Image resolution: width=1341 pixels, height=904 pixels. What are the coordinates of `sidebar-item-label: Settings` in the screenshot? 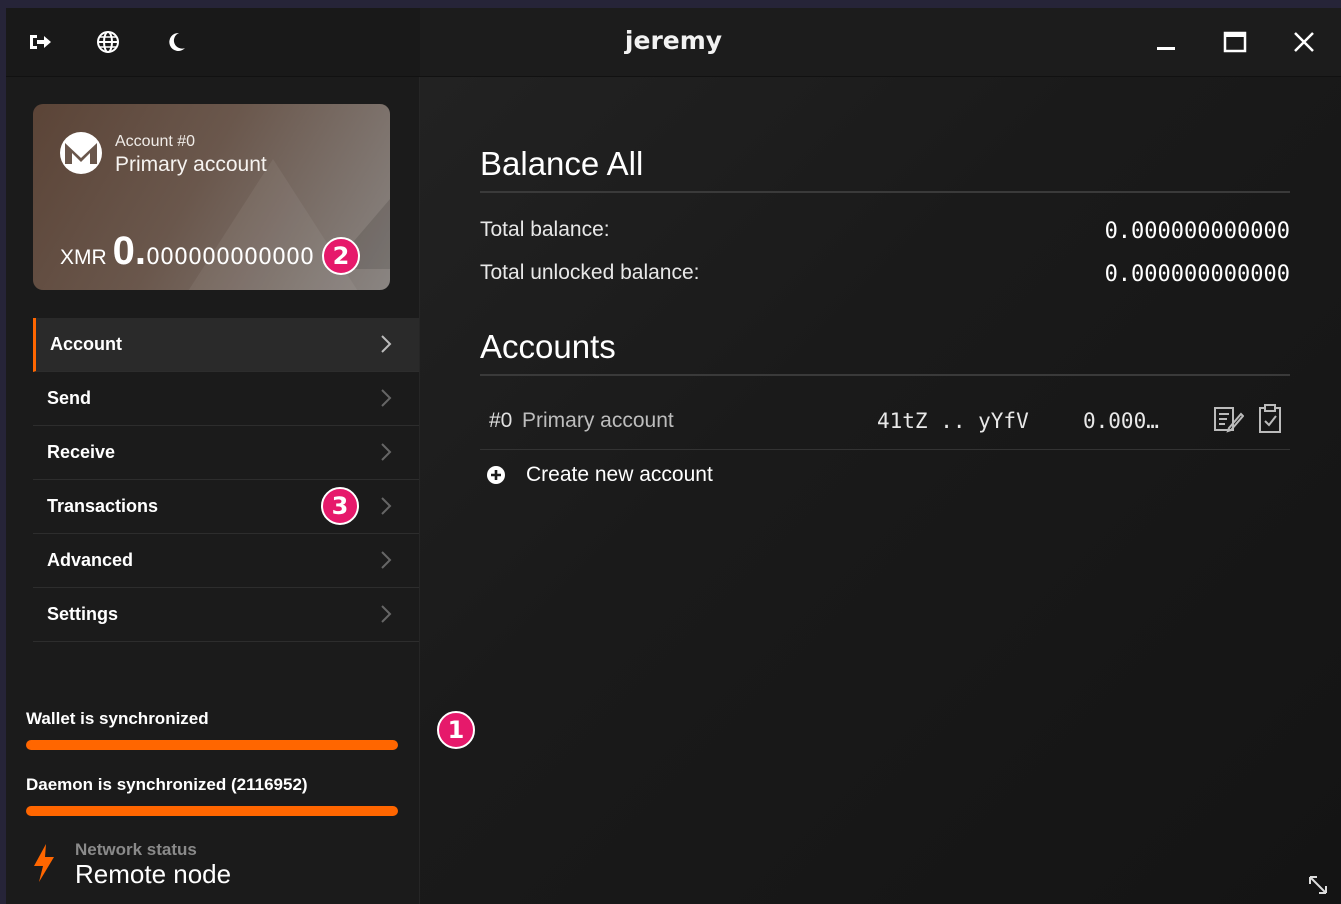 It's located at (83, 614).